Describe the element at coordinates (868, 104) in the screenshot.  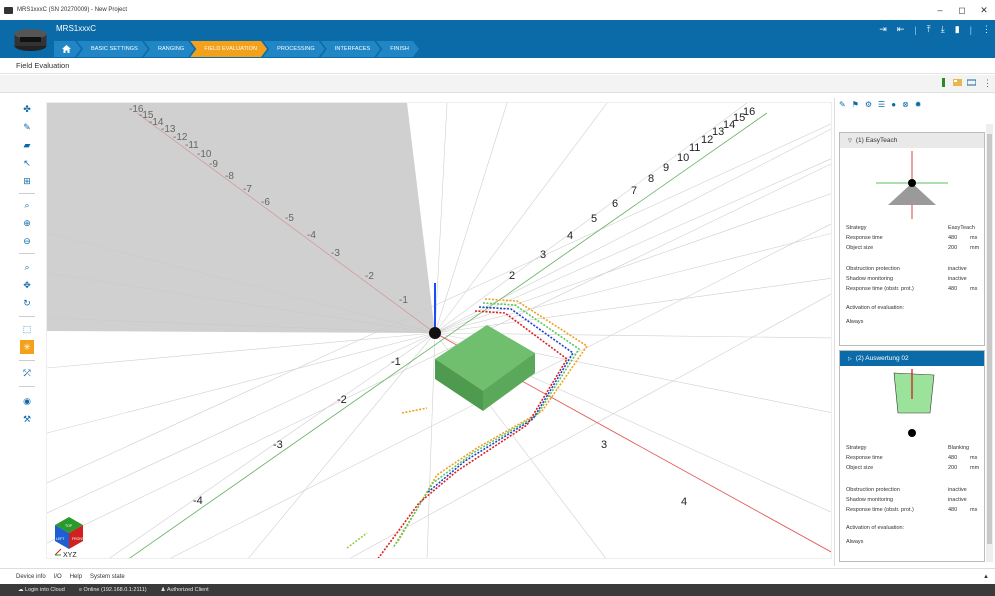
I see `field-settings-icon: ⚙` at that location.